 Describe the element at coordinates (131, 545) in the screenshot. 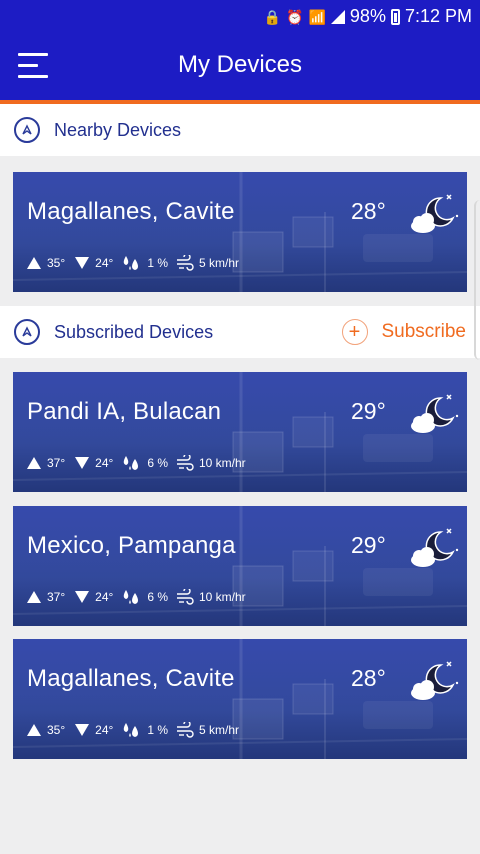

I see `card-location: Mexico, Pampanga` at that location.